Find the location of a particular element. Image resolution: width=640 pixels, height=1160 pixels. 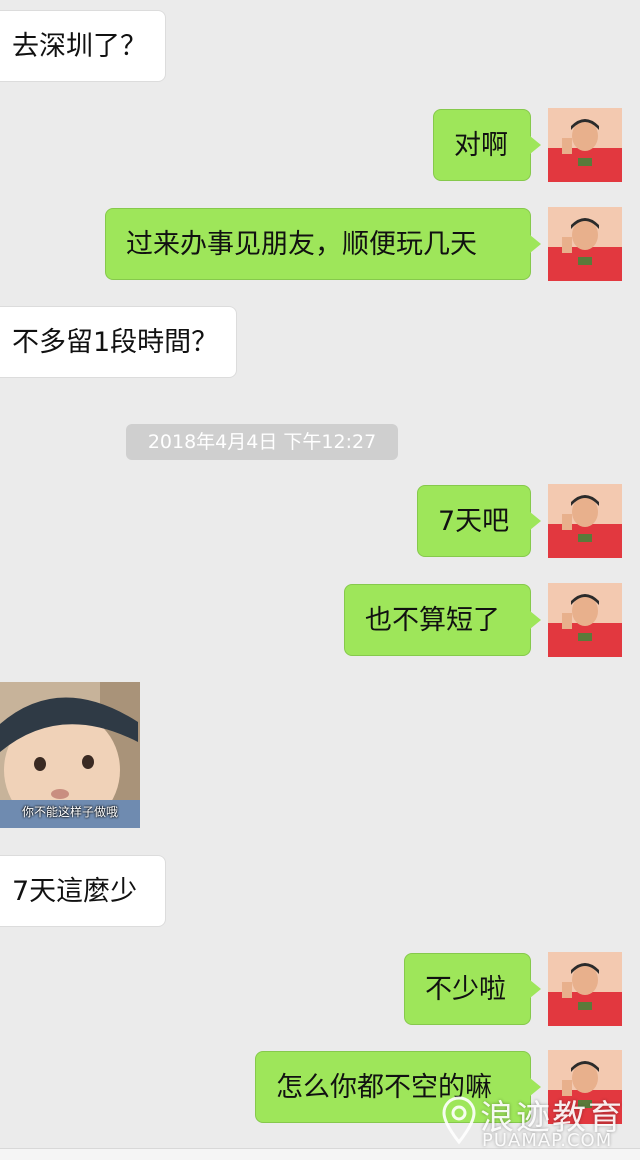

watermark-domain: PUAMAP.COM is located at coordinates (547, 1140).